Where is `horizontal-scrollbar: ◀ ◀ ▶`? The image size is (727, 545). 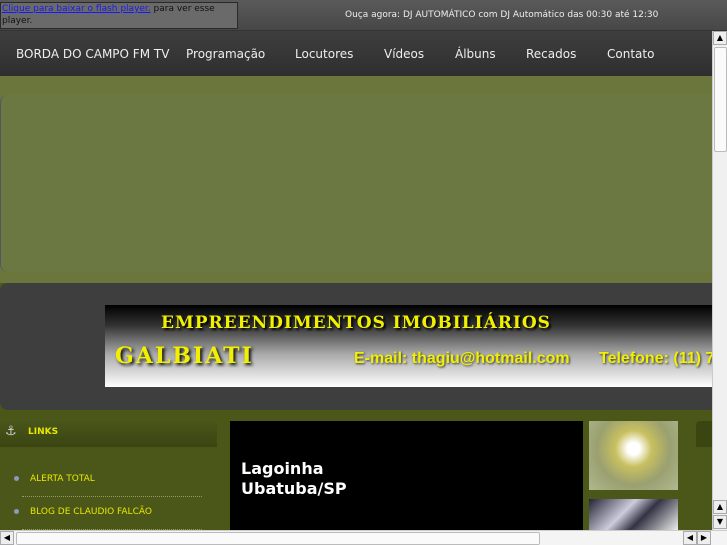 horizontal-scrollbar: ◀ ◀ ▶ is located at coordinates (363, 537).